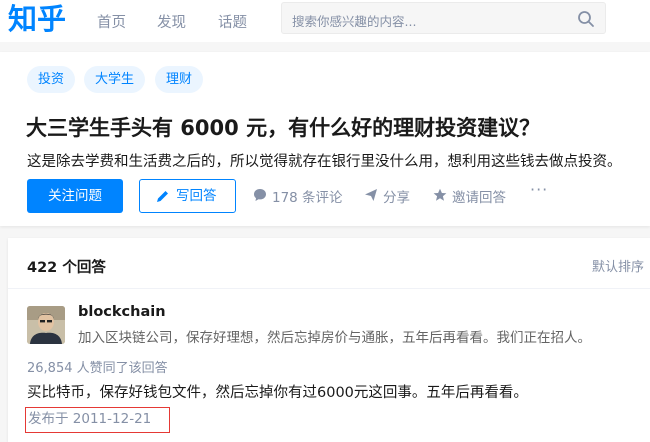  I want to click on search-icon, so click(586, 19).